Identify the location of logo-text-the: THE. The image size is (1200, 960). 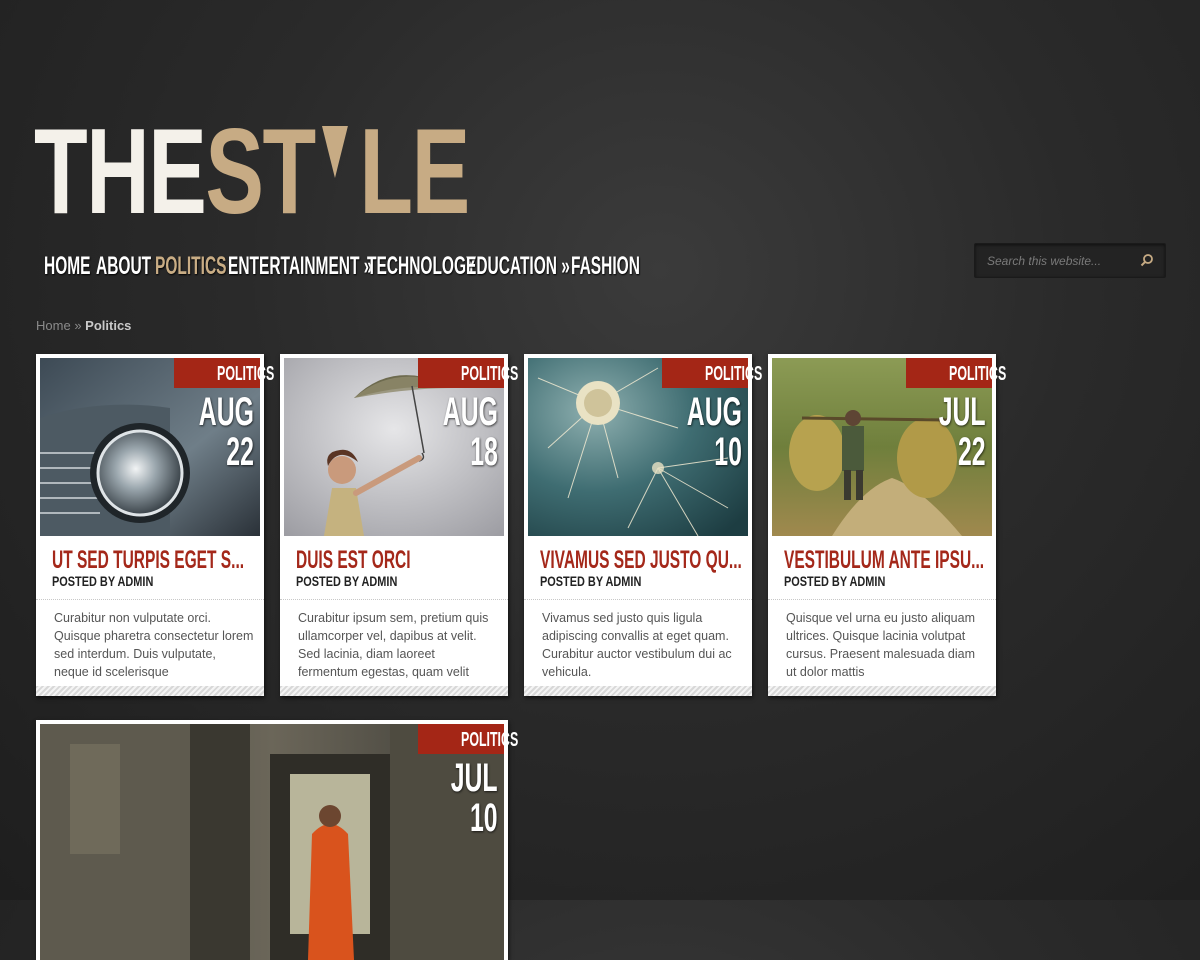
(120, 171).